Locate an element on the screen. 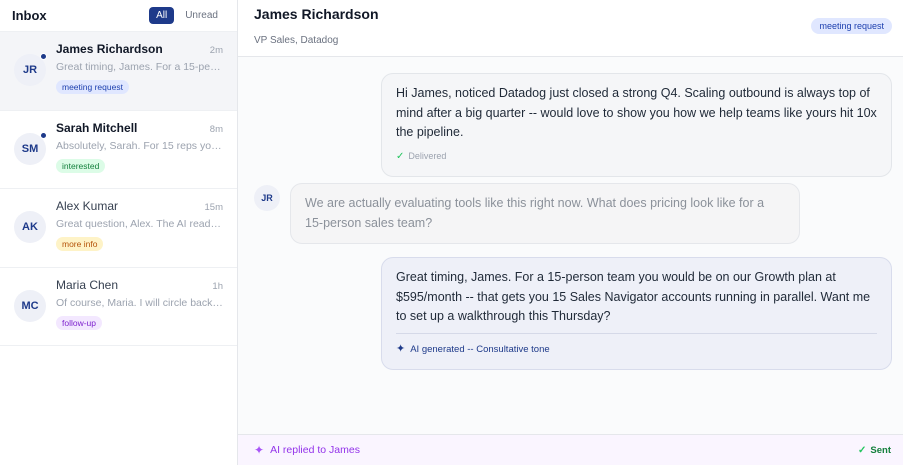 This screenshot has height=465, width=903. avatar: MC is located at coordinates (30, 305).